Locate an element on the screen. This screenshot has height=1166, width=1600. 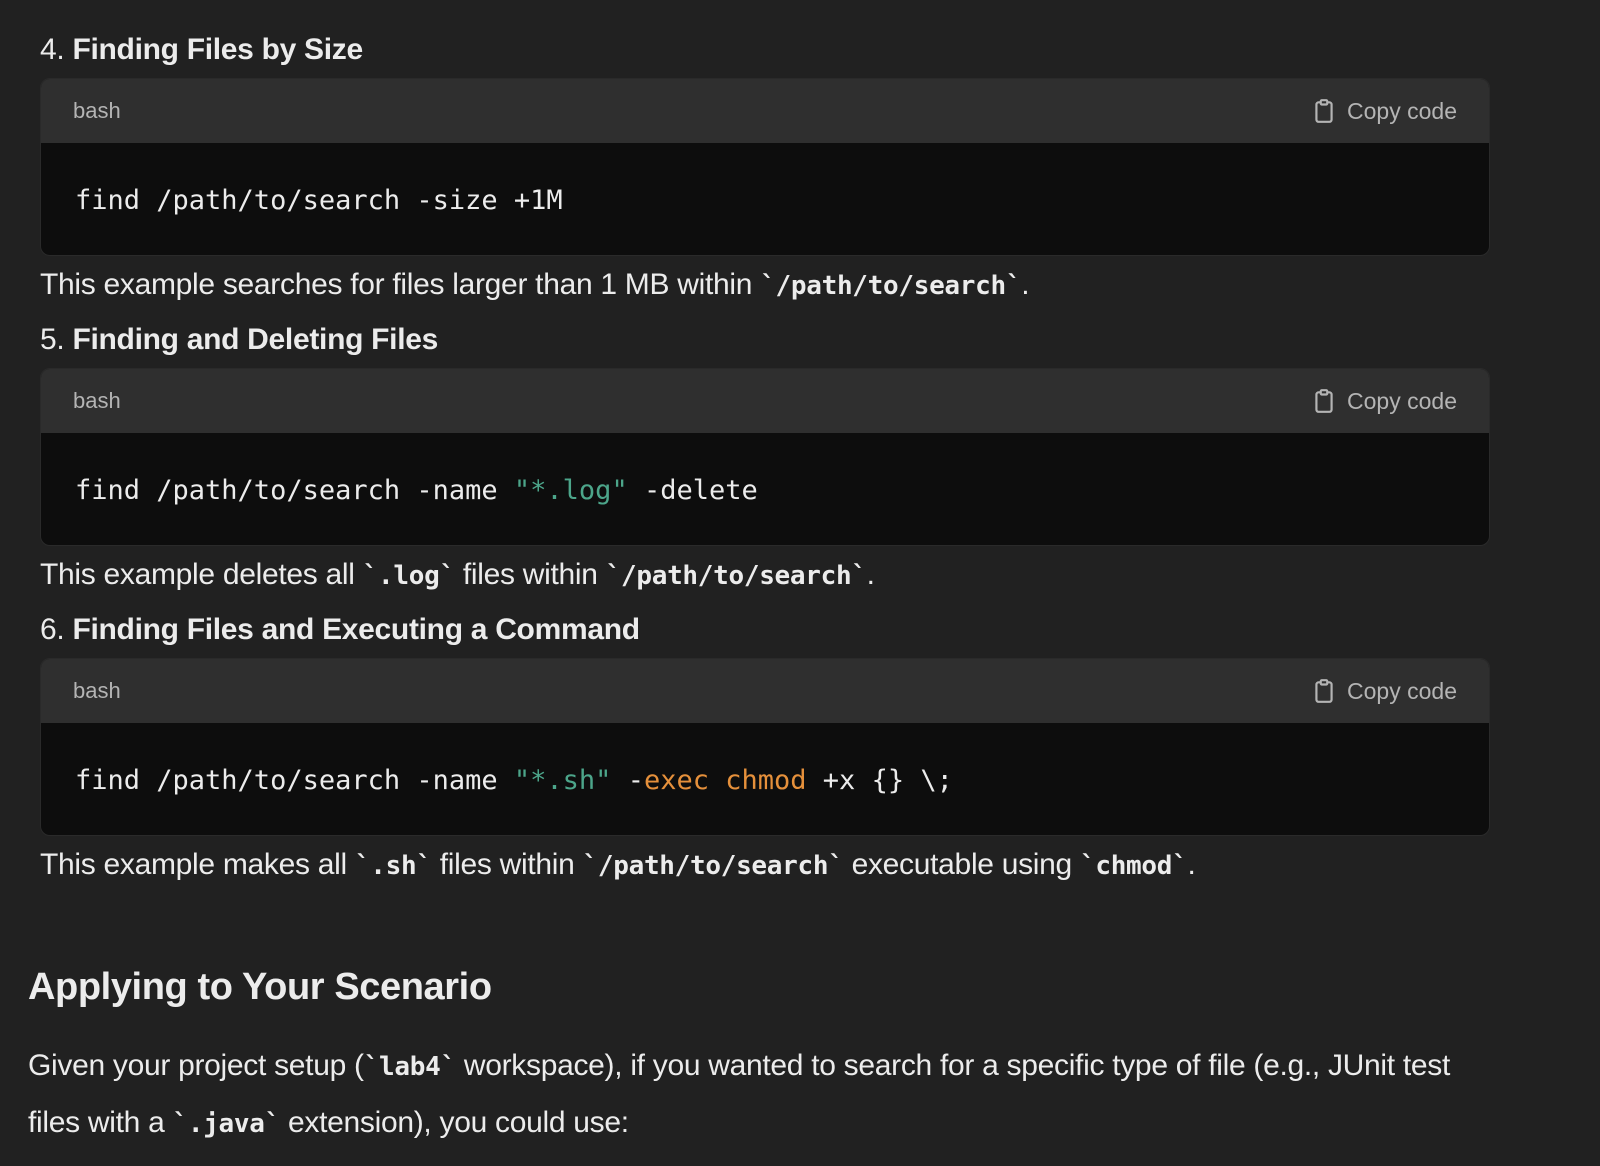
step-heading-4: 4. Finding Files by Size is located at coordinates (201, 50).